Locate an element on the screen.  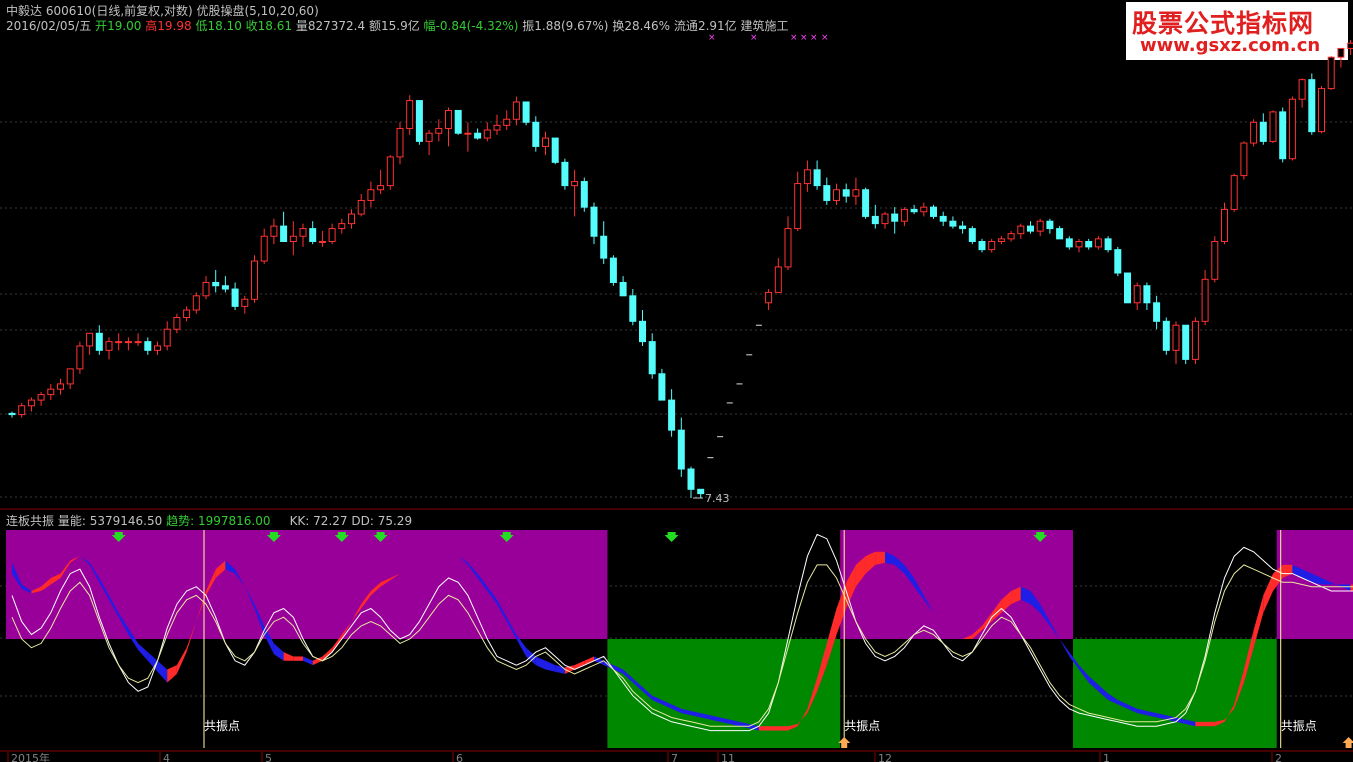
x-tick-label: 5 is located at coordinates (268, 757).